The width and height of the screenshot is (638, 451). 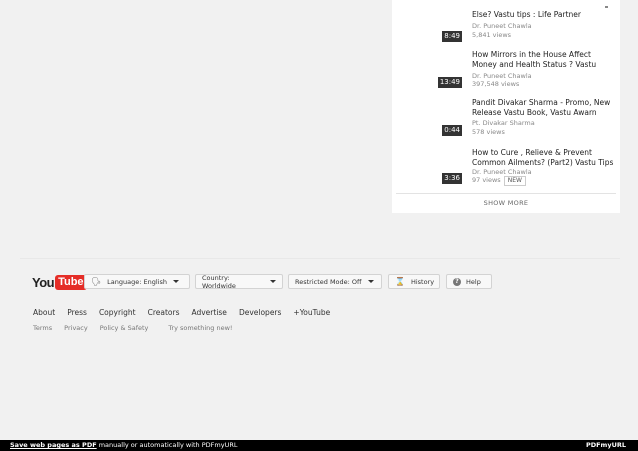 I want to click on video-thumbnail: 3:36, so click(x=429, y=164).